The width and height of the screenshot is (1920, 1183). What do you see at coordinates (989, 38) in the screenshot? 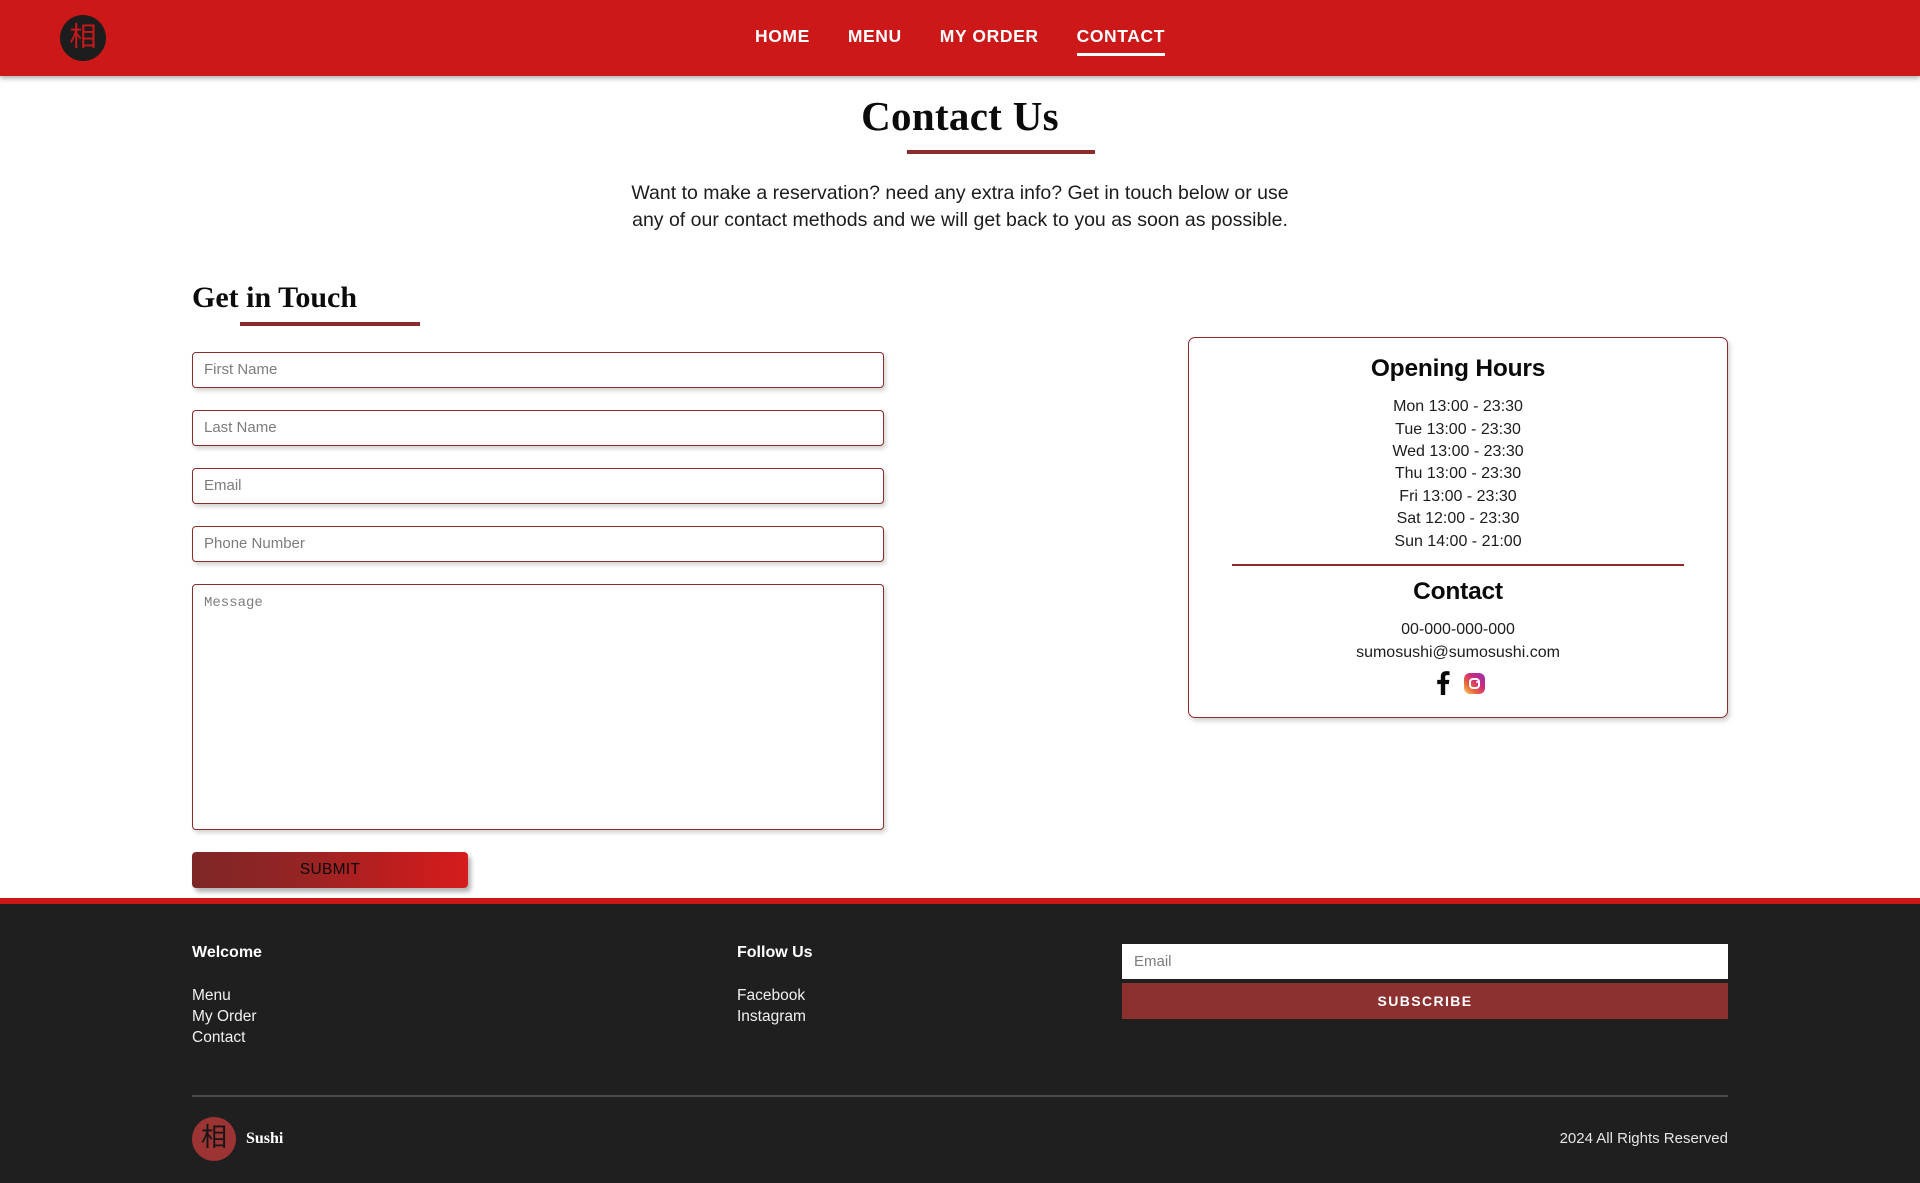
I see `nav-item-my-order: MY ORDER` at bounding box center [989, 38].